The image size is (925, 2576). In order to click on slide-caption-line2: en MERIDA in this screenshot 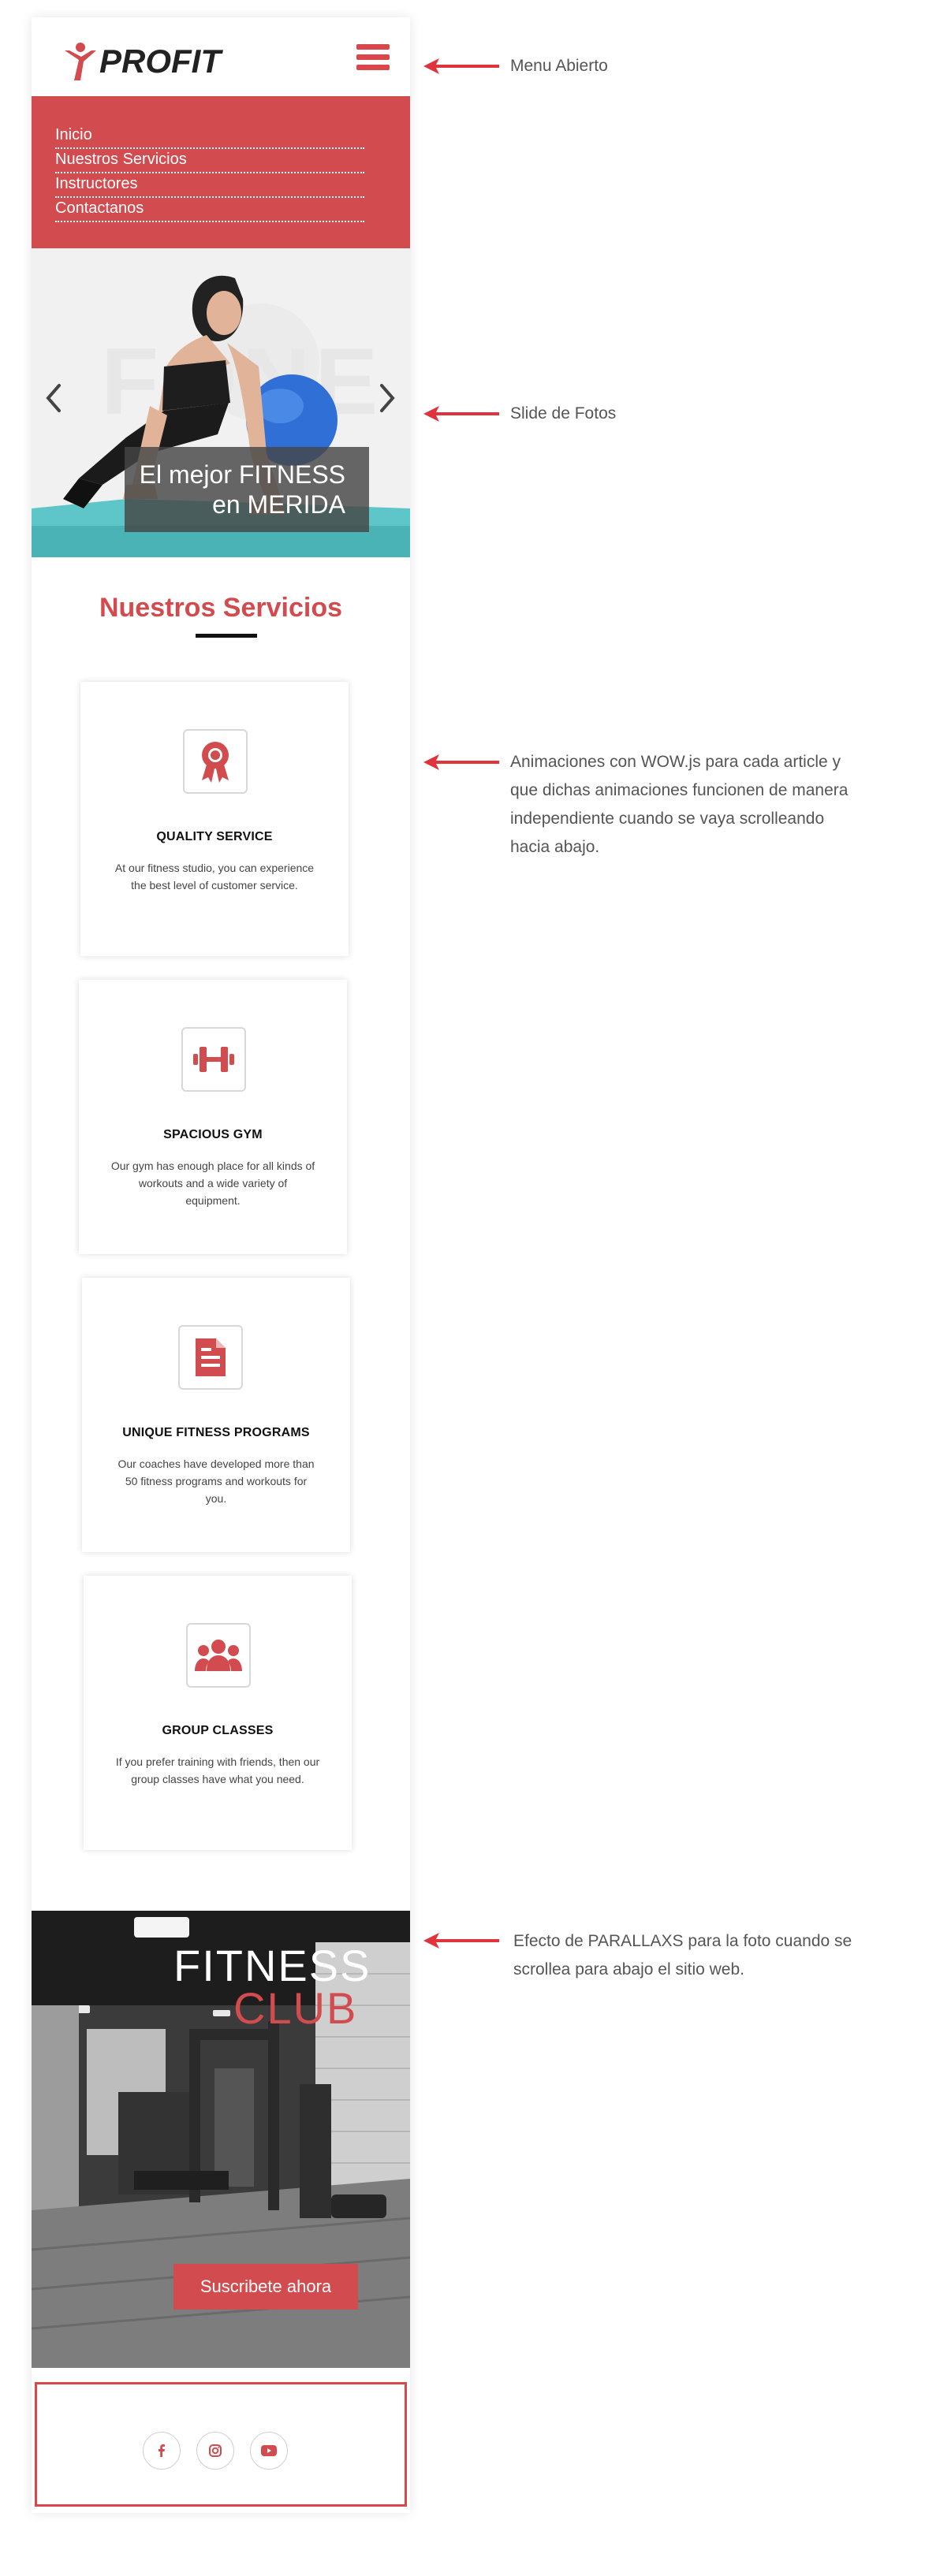, I will do `click(278, 504)`.